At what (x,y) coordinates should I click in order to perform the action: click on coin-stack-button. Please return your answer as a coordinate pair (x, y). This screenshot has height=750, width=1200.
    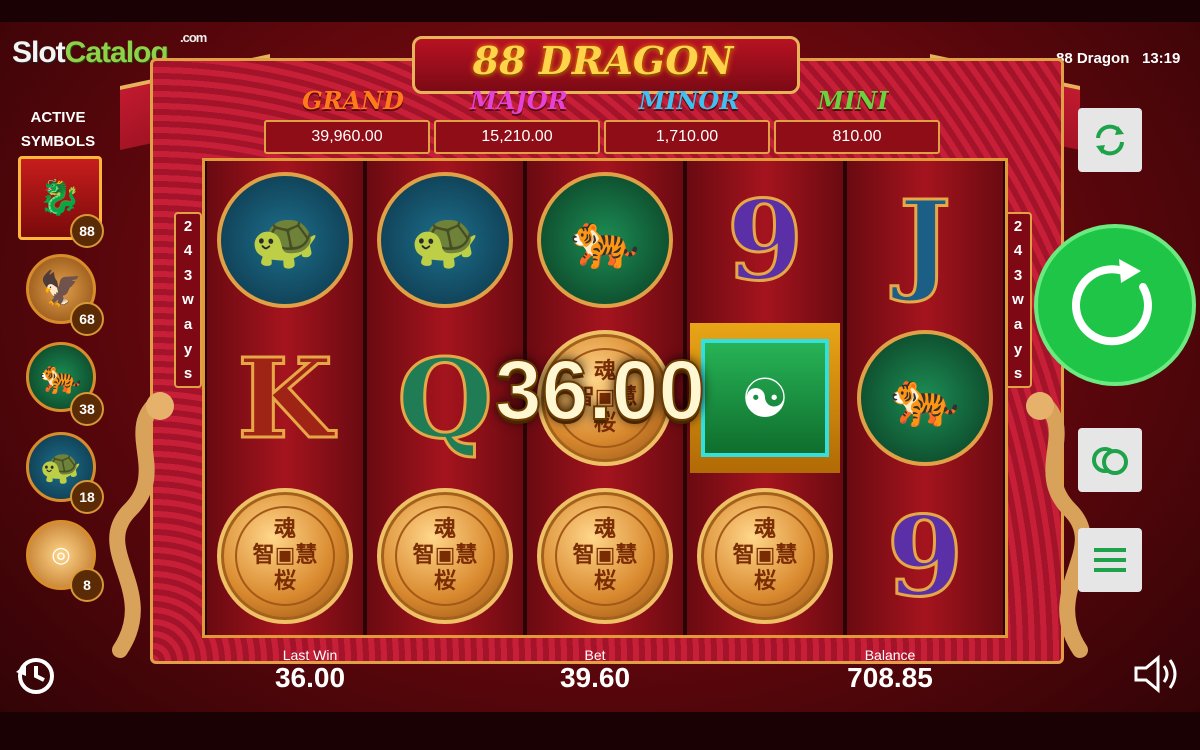
    Looking at the image, I should click on (1110, 460).